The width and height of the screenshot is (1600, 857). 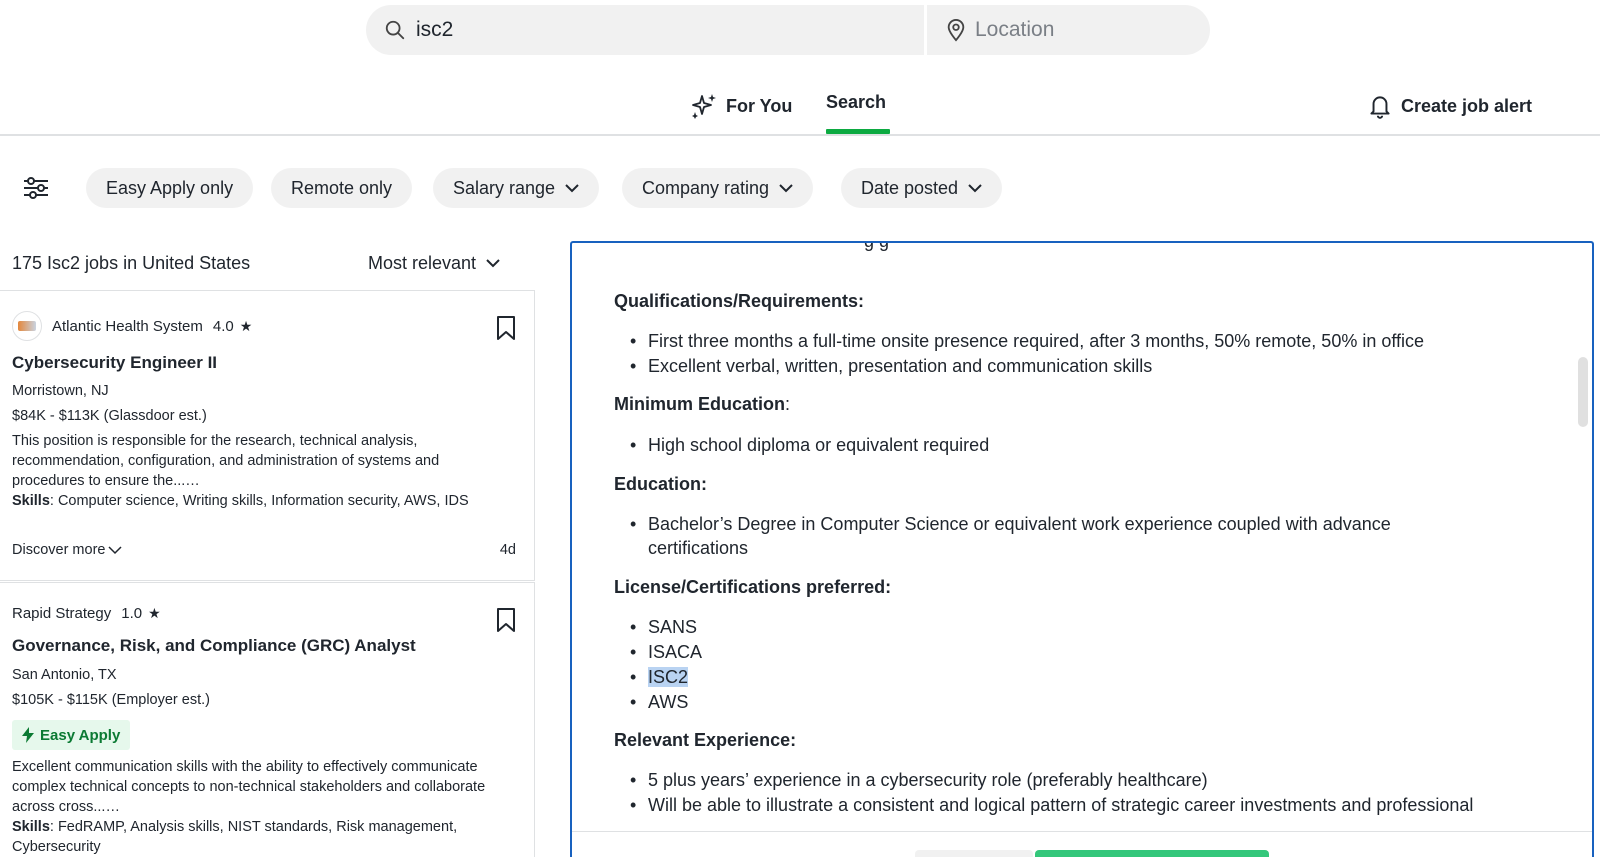 I want to click on job-salary: $105K - $115K (Employer est.), so click(x=111, y=700).